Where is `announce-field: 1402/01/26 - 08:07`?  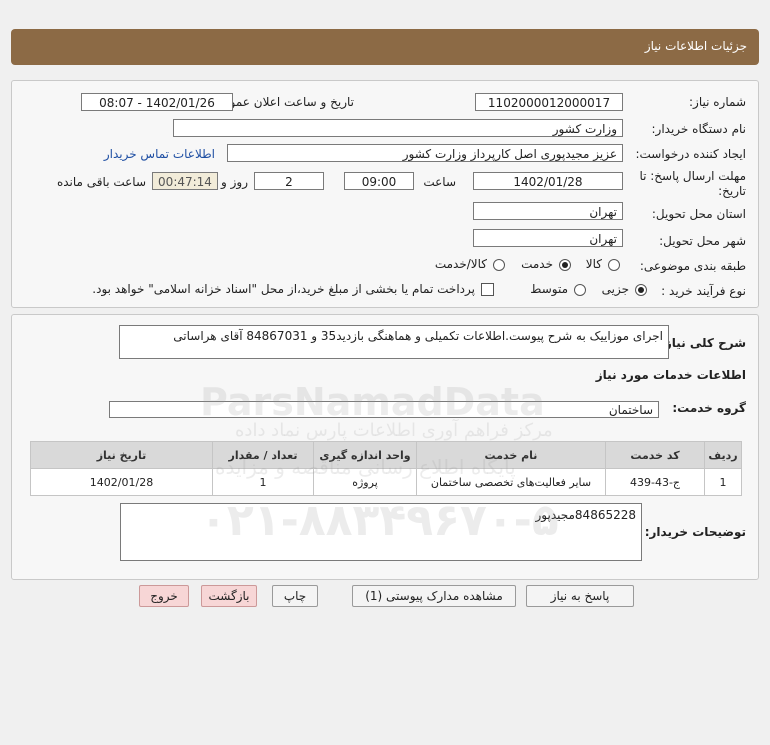
announce-field: 1402/01/26 - 08:07 is located at coordinates (157, 102).